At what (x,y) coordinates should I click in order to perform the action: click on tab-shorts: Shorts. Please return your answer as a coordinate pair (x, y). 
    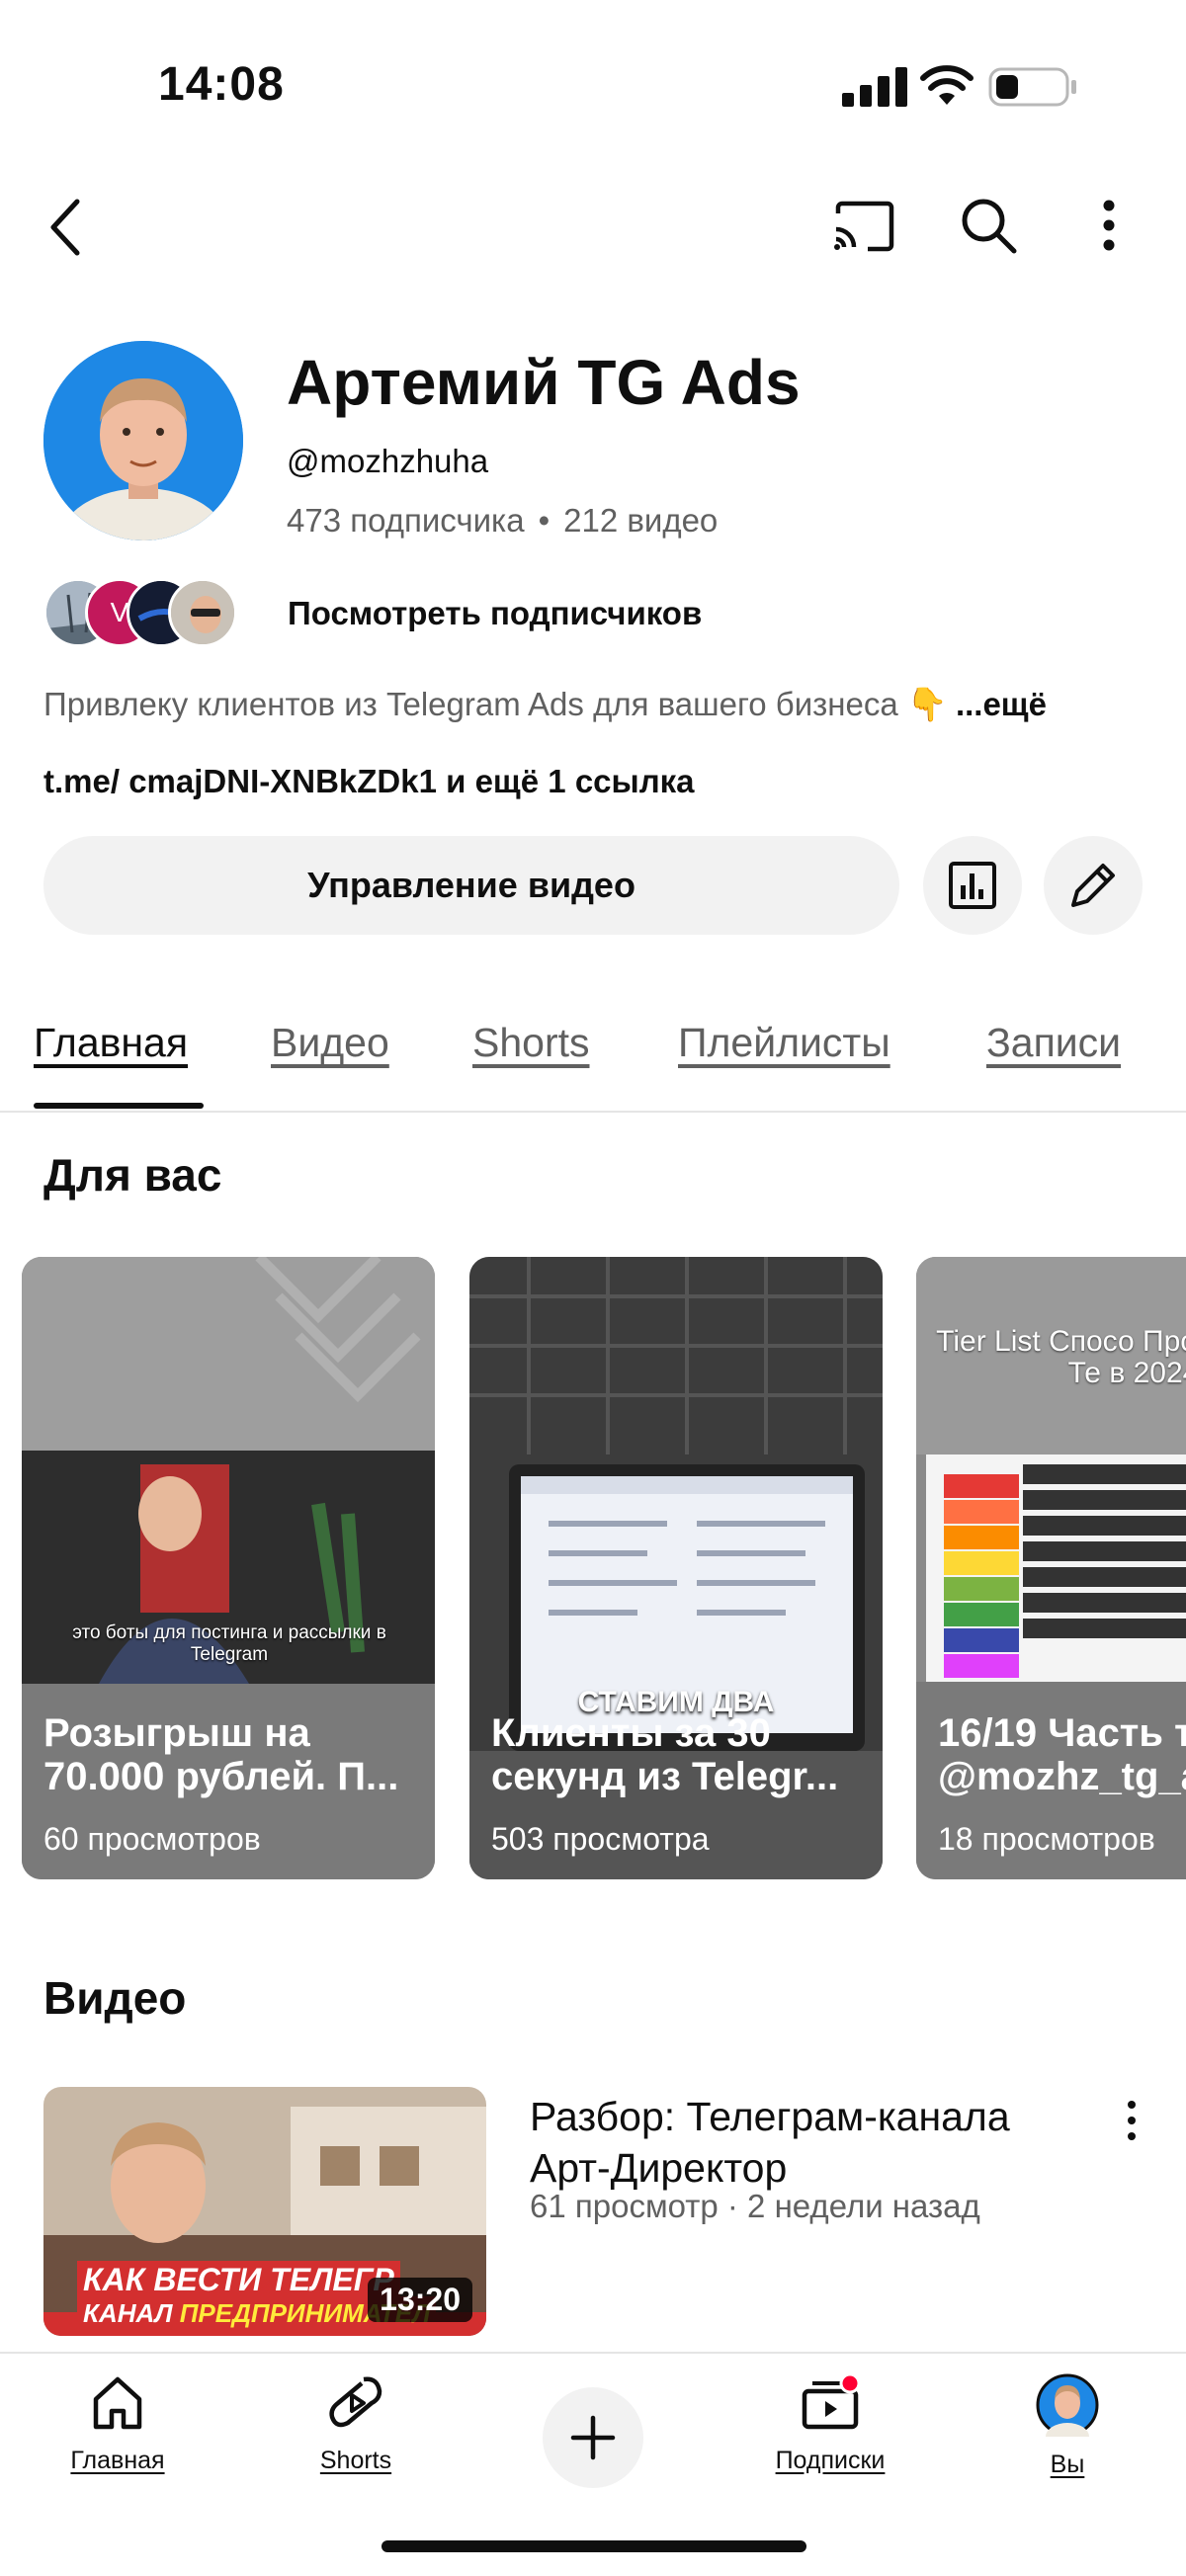
    Looking at the image, I should click on (531, 1043).